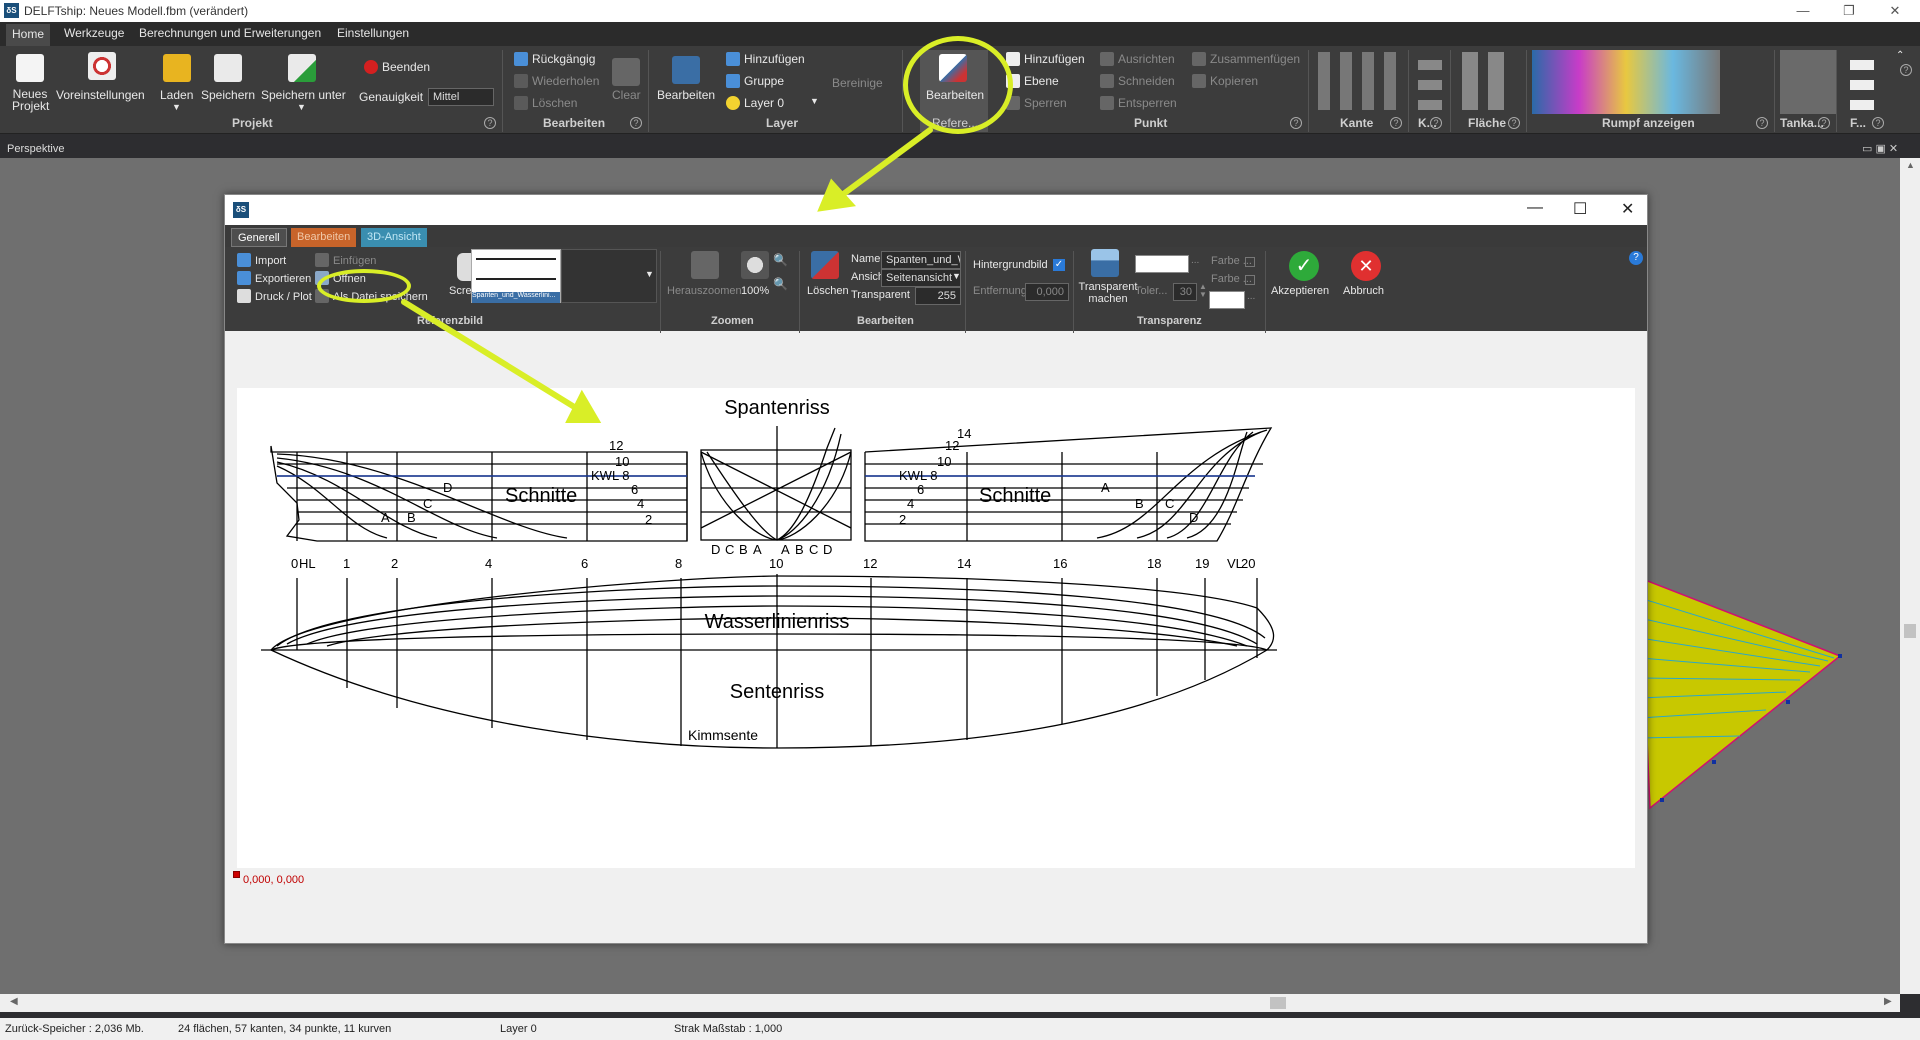 The width and height of the screenshot is (1920, 1040). I want to click on entfernung-input: 0,000, so click(1047, 292).